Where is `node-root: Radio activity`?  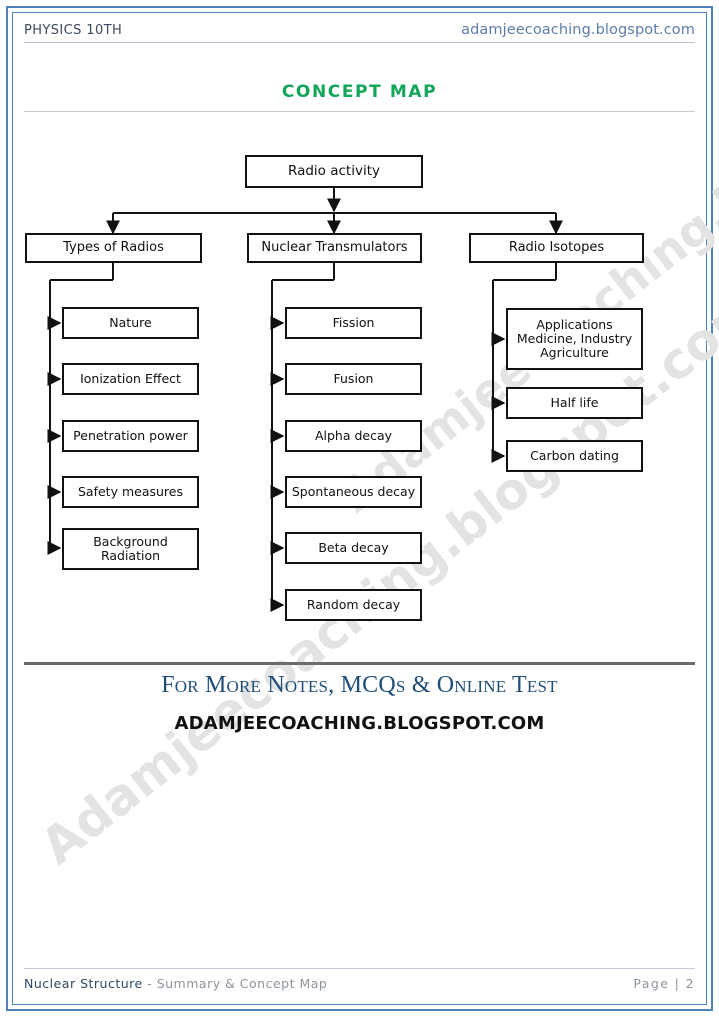
node-root: Radio activity is located at coordinates (334, 171).